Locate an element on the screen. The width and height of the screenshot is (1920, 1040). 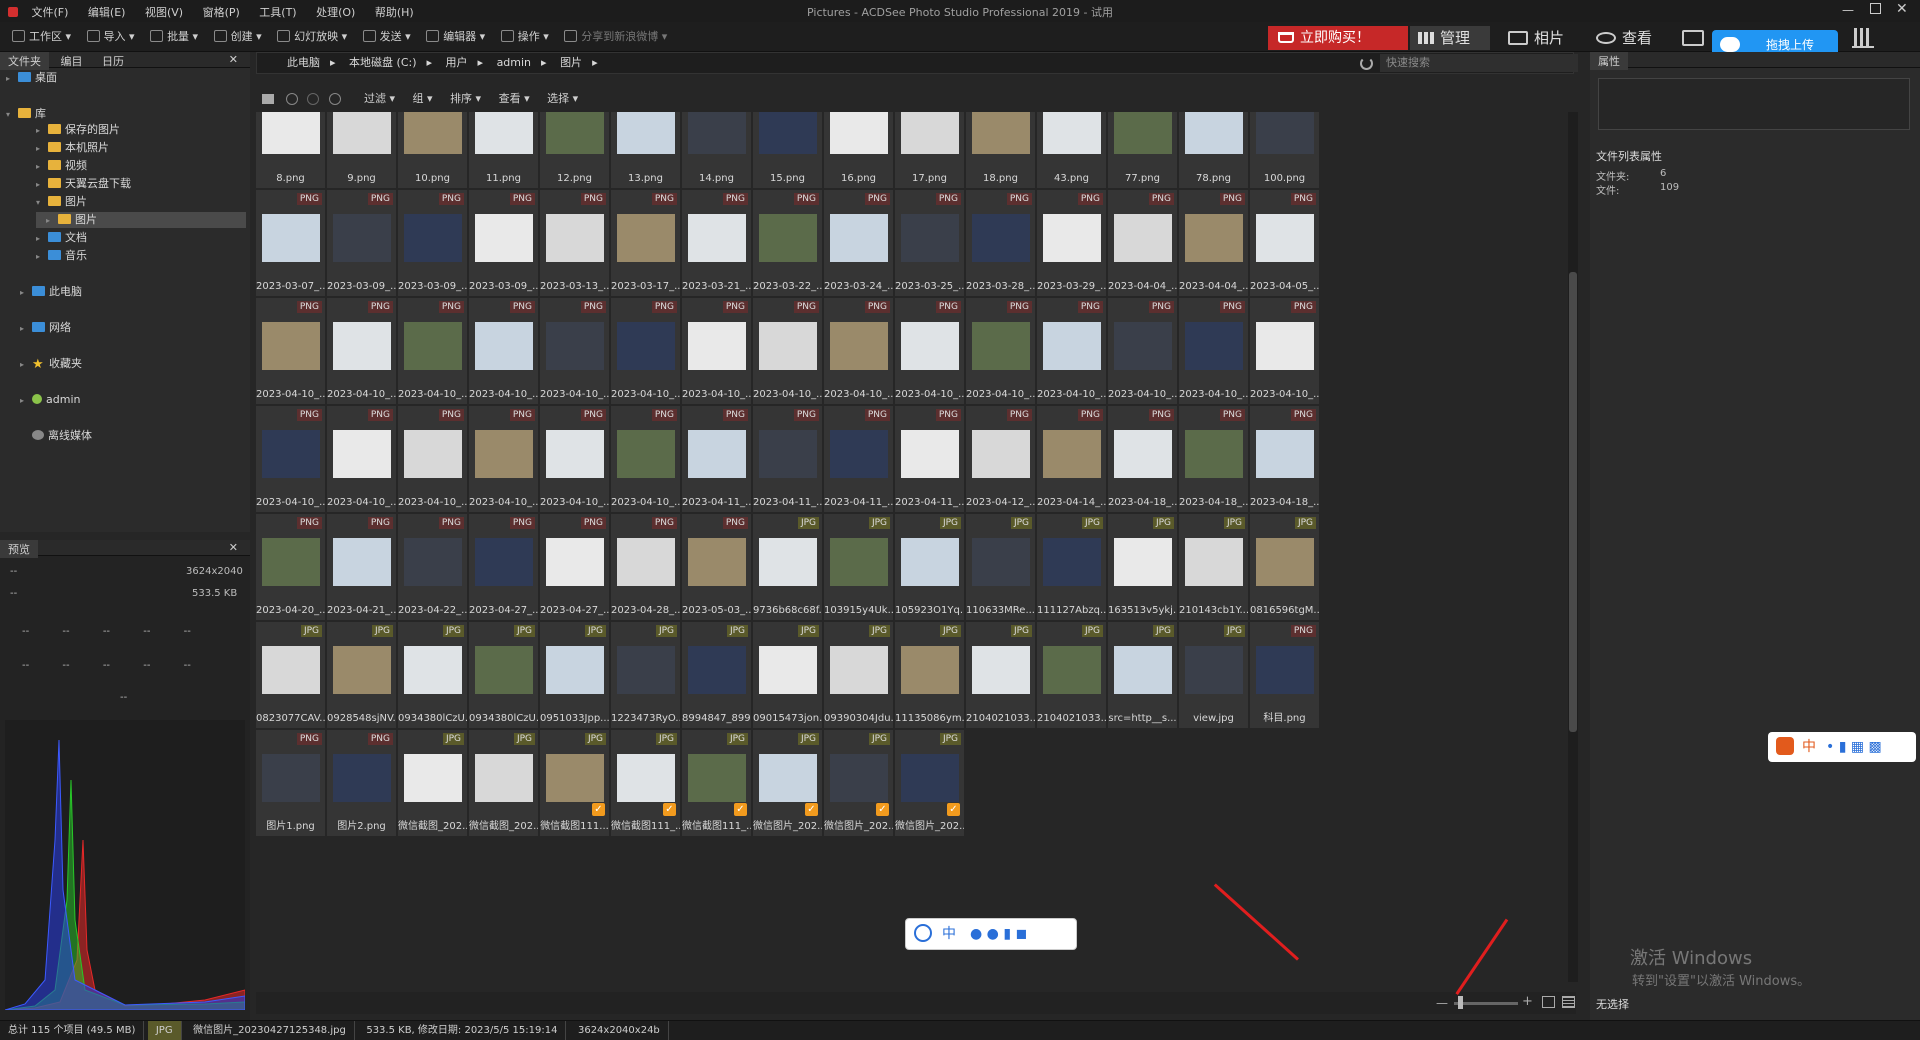
menu-edit: 编辑(E) is located at coordinates (107, 12).